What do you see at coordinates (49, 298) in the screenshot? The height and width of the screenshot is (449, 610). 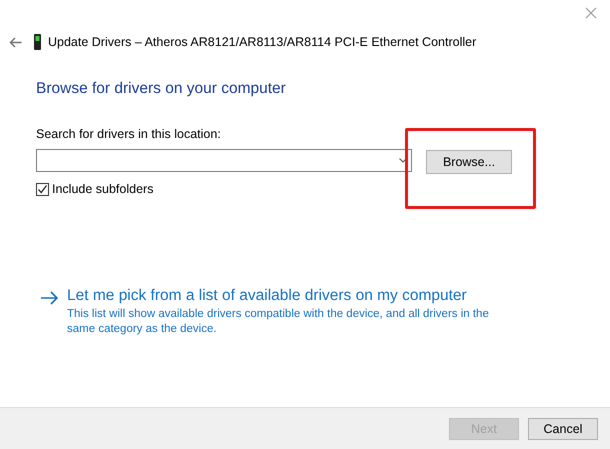 I see `arrow-icon` at bounding box center [49, 298].